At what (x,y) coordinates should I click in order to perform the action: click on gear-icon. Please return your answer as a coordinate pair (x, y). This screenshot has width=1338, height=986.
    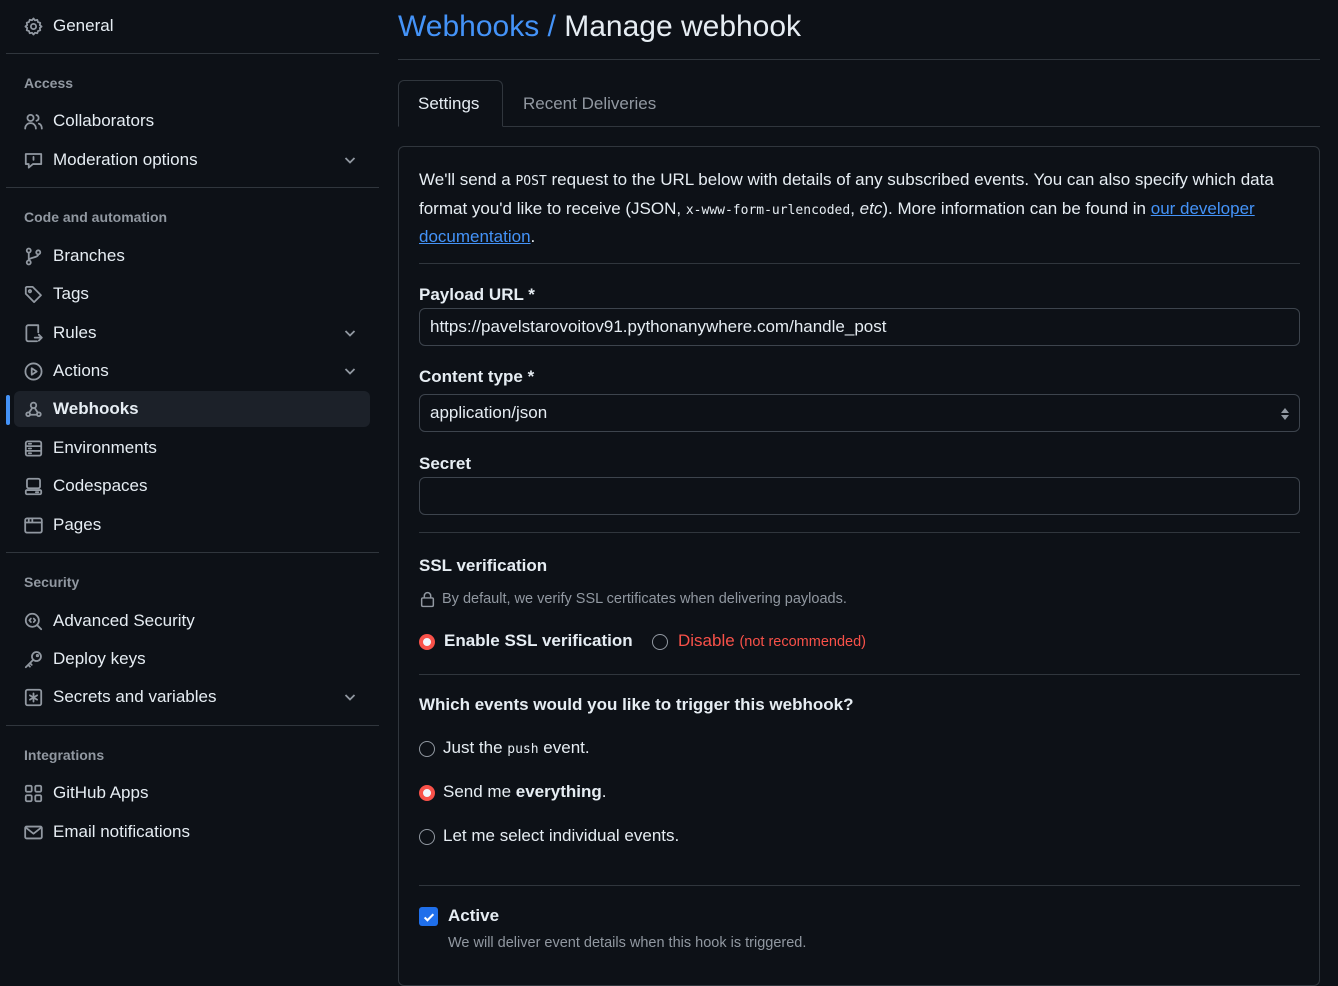
    Looking at the image, I should click on (33, 26).